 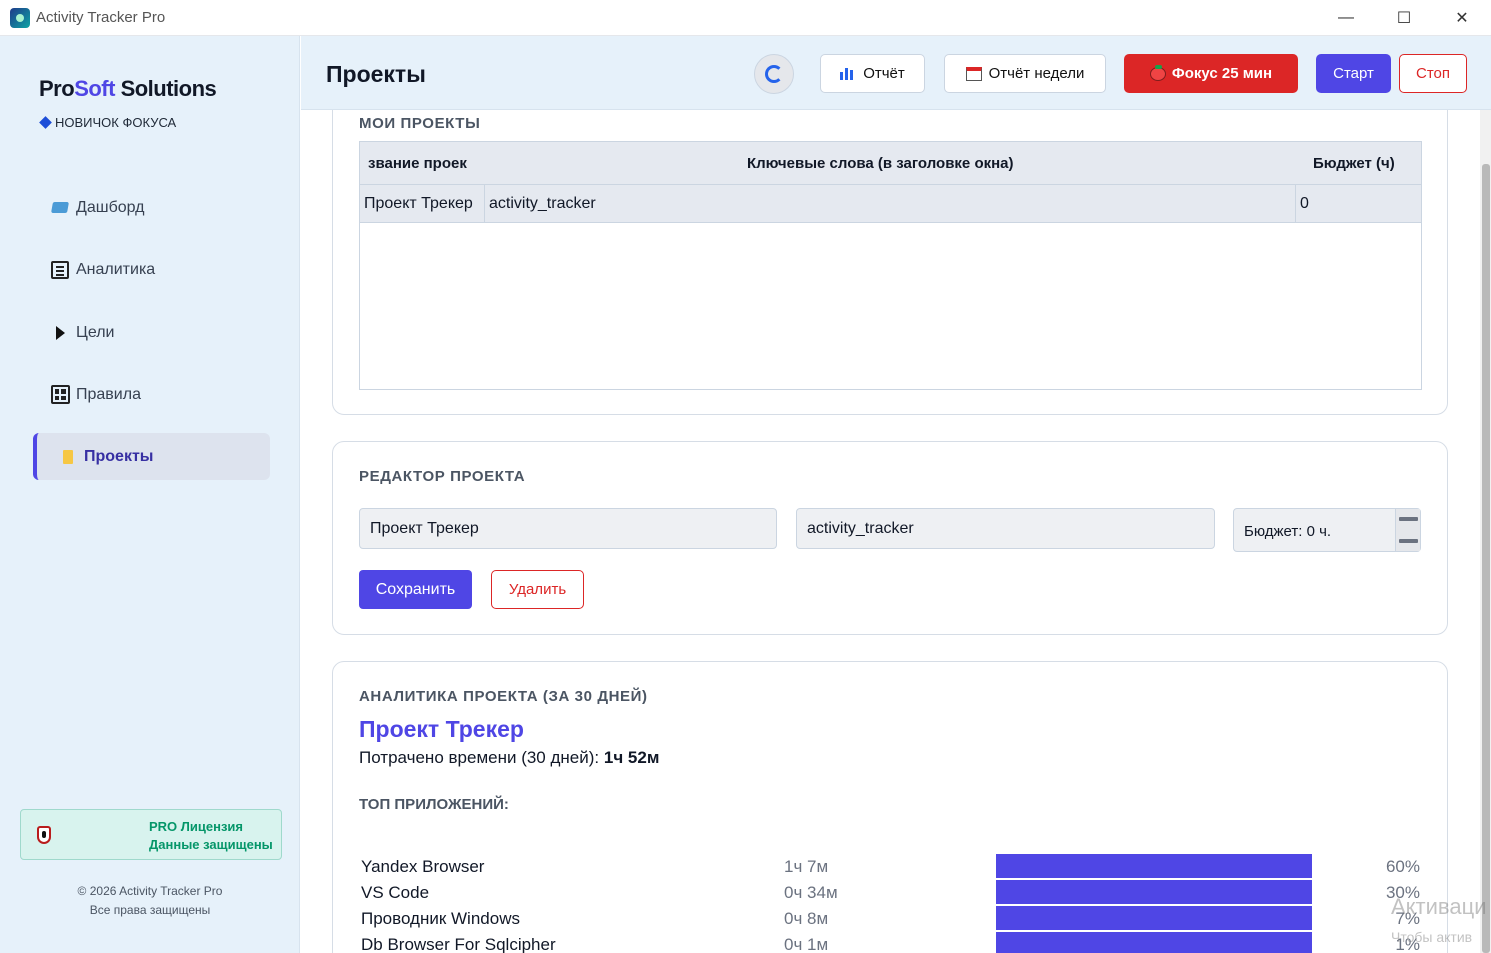 I want to click on minimize-button: —, so click(x=1346, y=18).